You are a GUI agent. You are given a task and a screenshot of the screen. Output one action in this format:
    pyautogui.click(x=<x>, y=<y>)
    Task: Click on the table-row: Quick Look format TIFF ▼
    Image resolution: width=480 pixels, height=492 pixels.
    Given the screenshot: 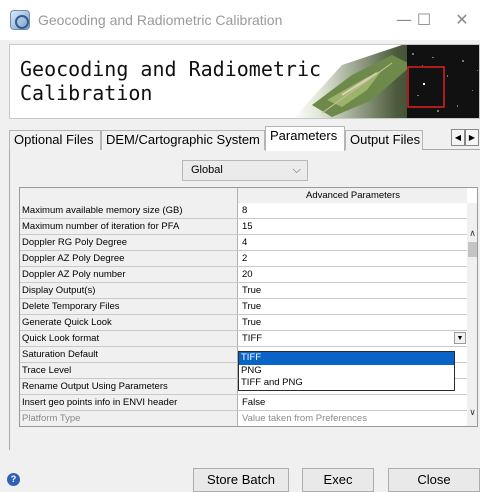 What is the action you would take?
    pyautogui.click(x=243, y=339)
    